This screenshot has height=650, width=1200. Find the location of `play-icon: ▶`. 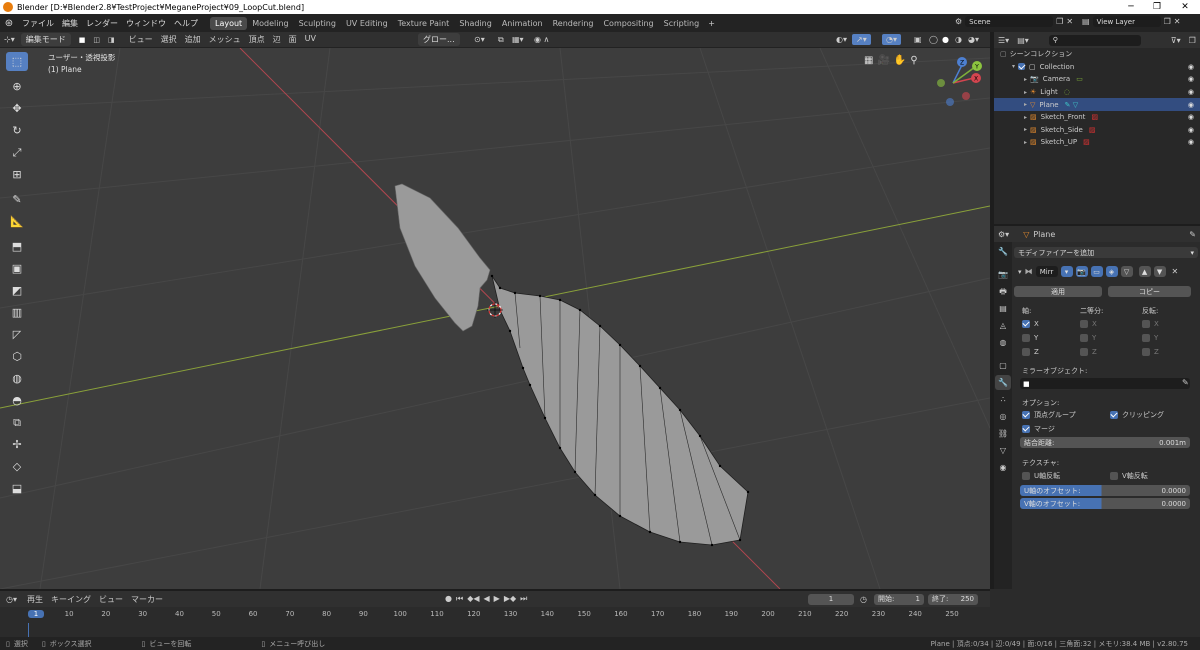

play-icon: ▶ is located at coordinates (497, 599).